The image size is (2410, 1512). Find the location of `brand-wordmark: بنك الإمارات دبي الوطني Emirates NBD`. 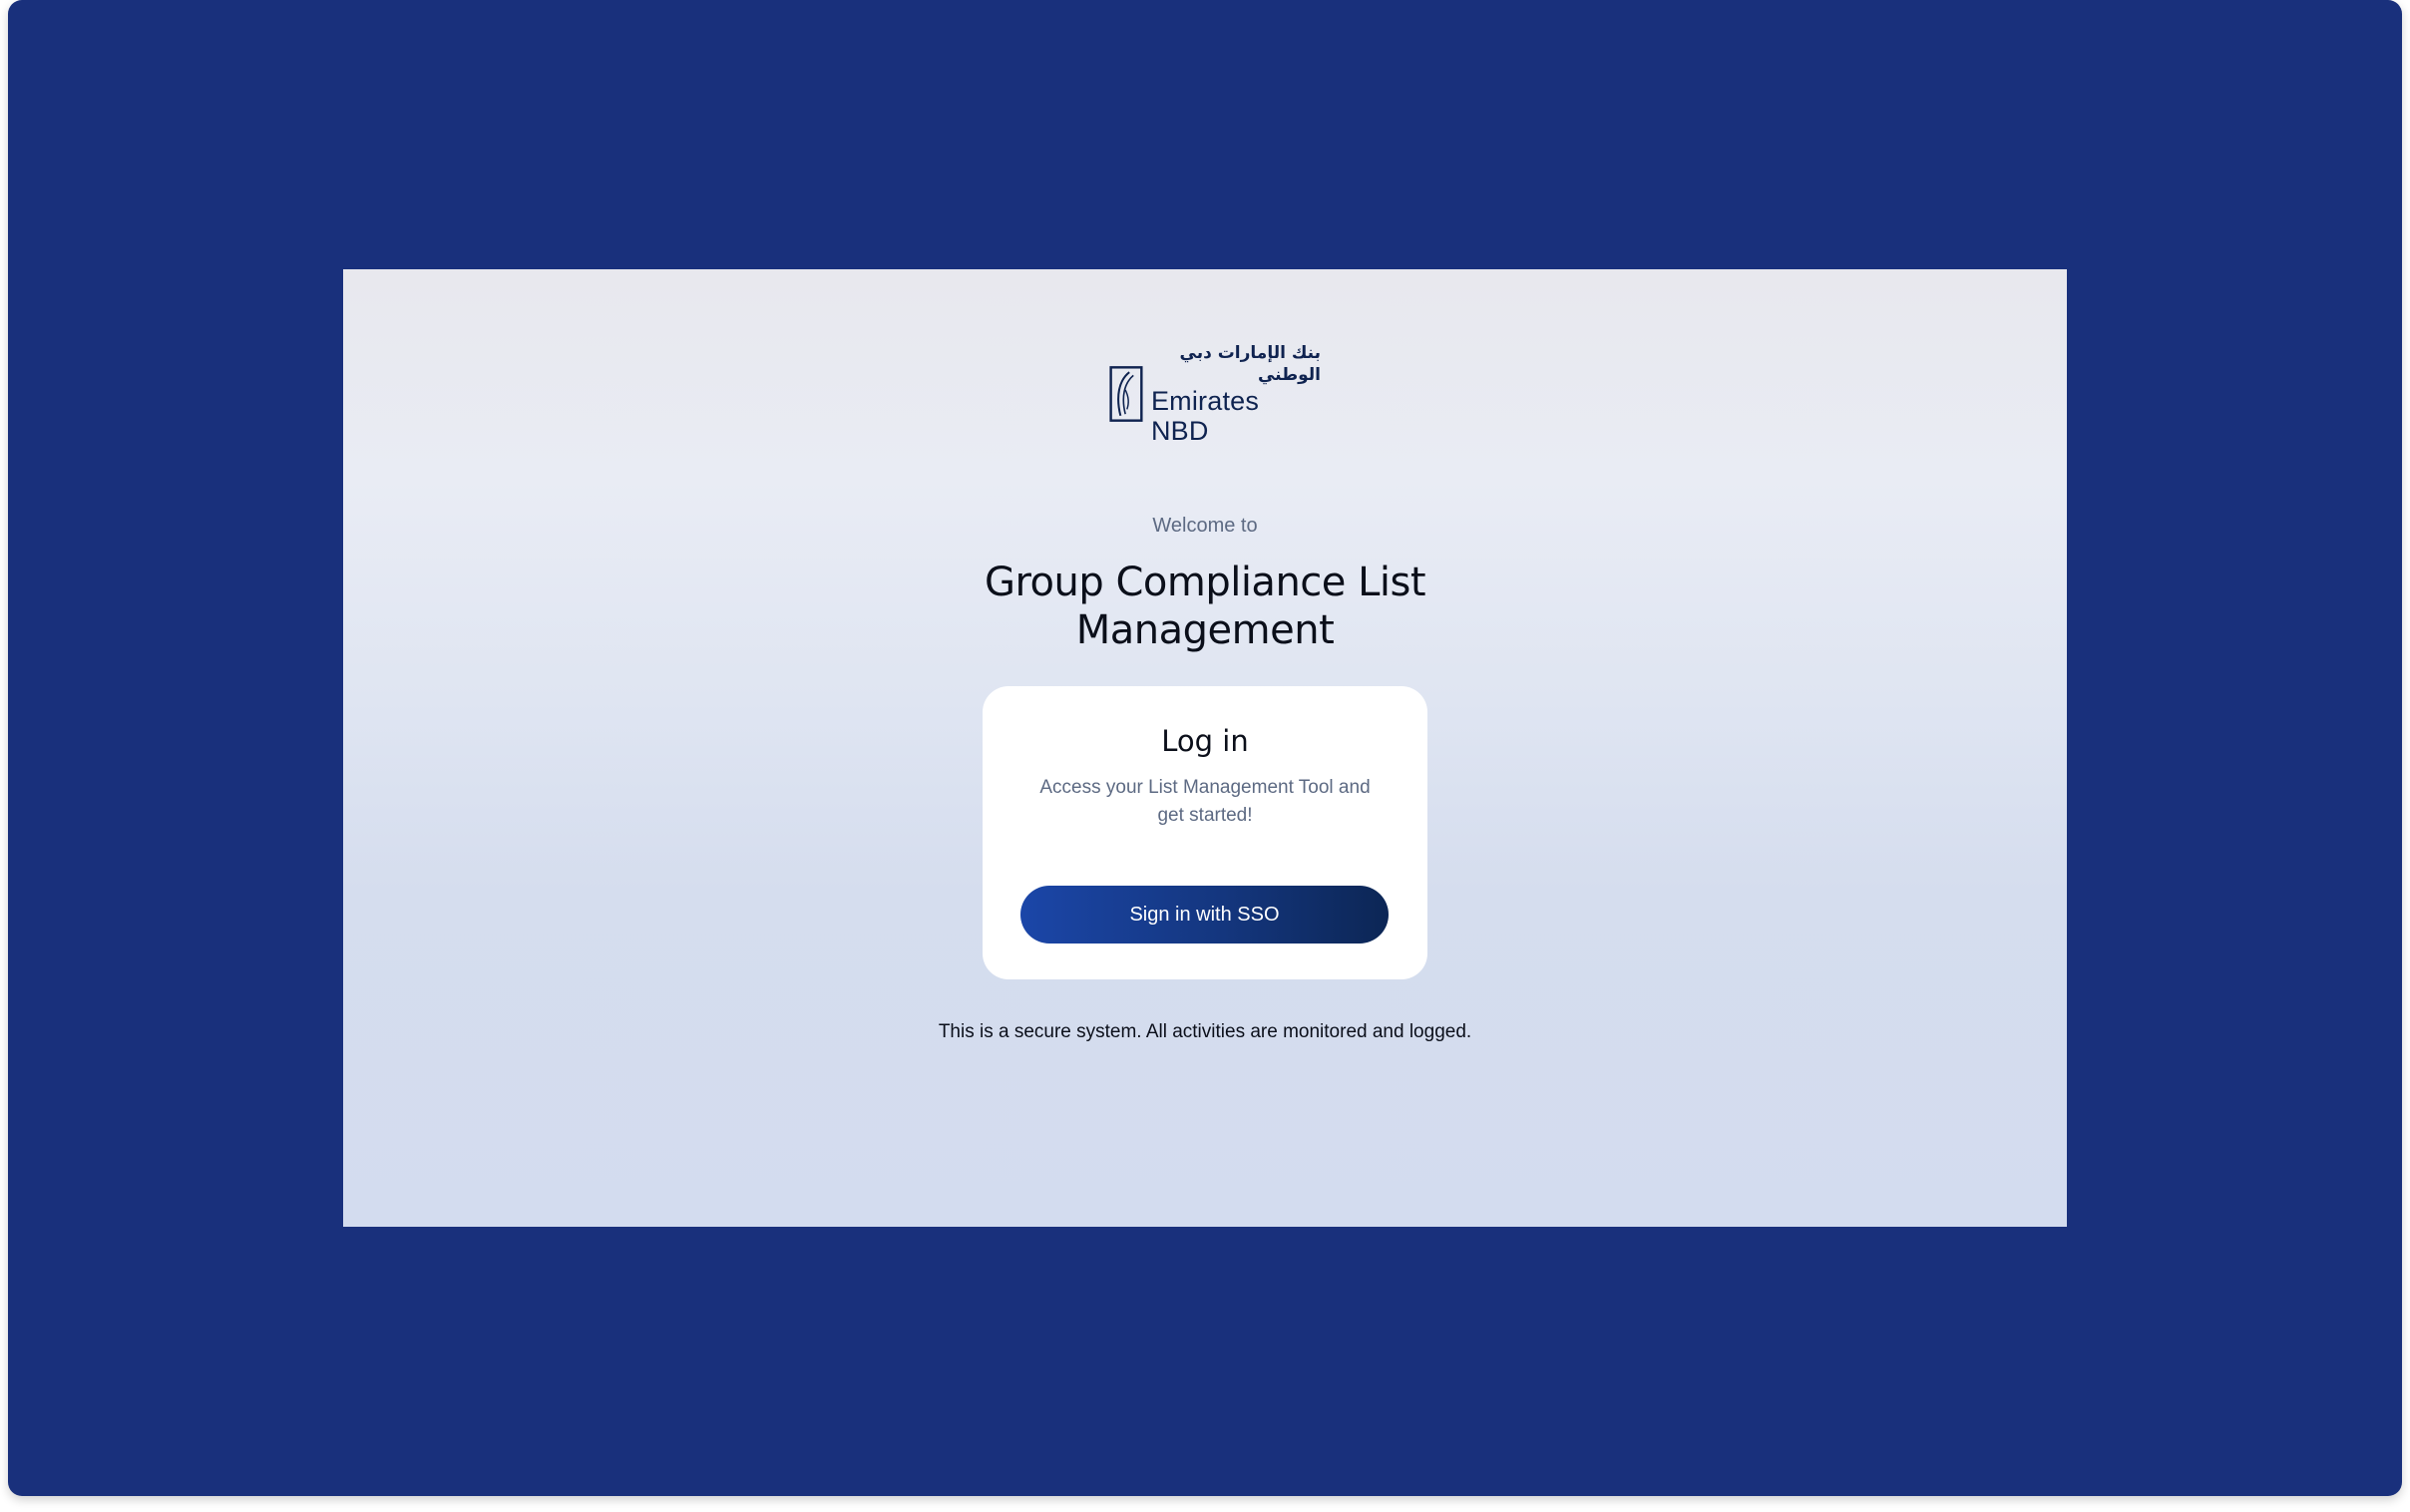

brand-wordmark: بنك الإمارات دبي الوطني Emirates NBD is located at coordinates (1236, 394).